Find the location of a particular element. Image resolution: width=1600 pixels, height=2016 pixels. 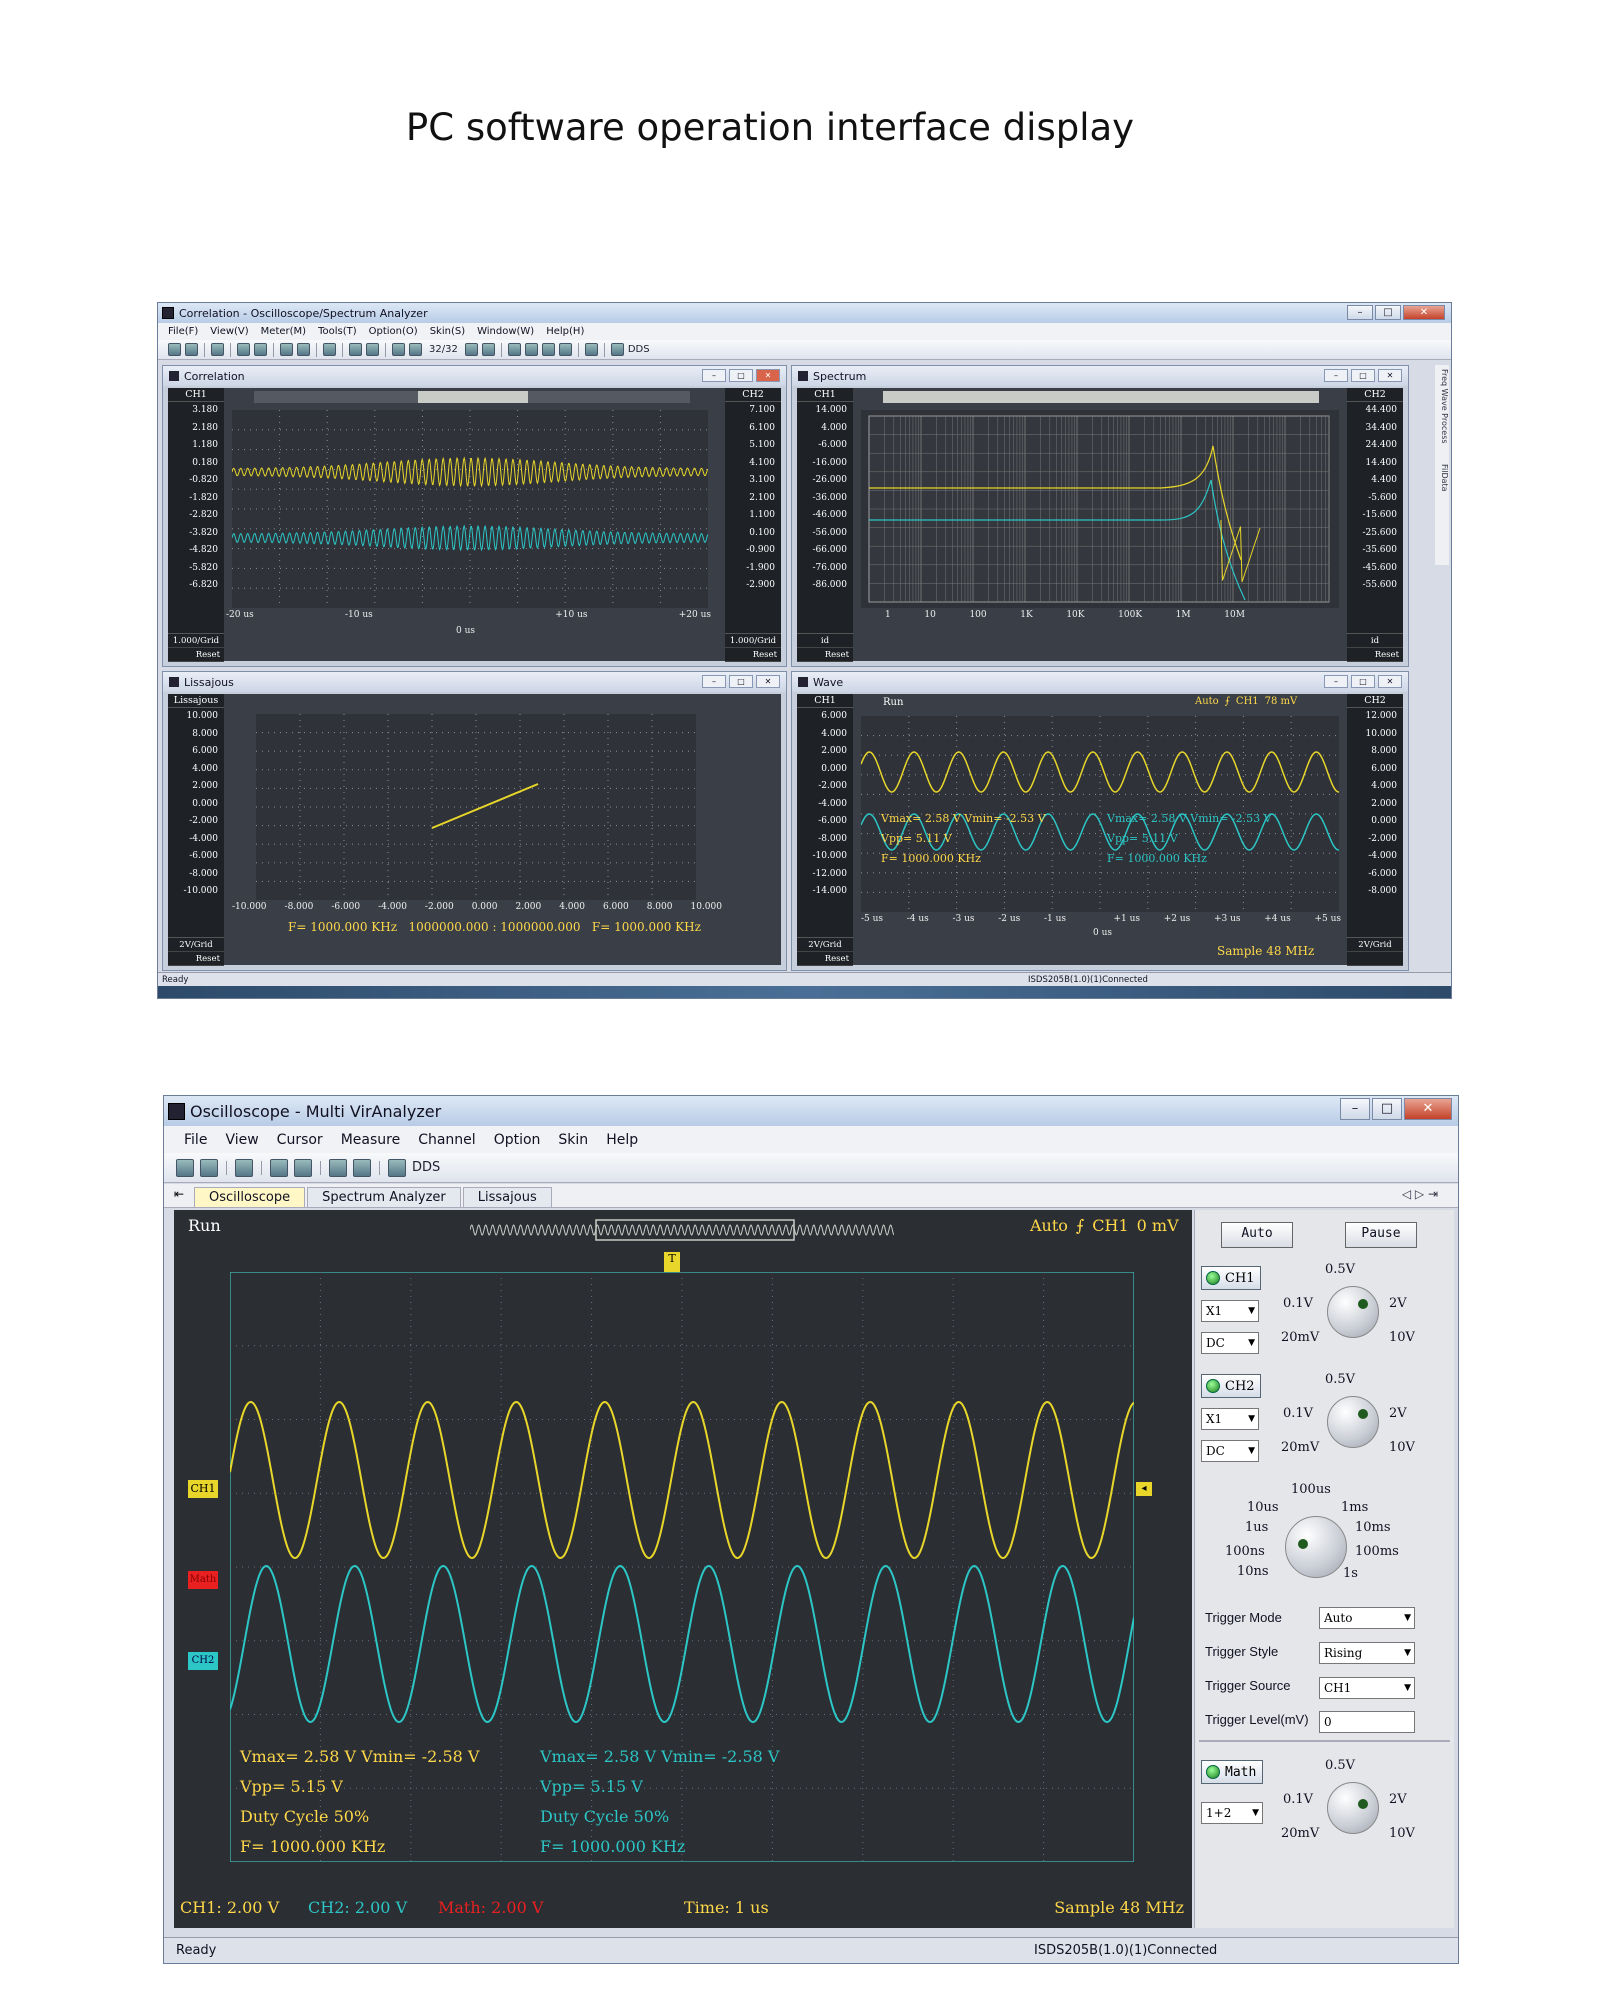

export-icon is located at coordinates (565, 349).